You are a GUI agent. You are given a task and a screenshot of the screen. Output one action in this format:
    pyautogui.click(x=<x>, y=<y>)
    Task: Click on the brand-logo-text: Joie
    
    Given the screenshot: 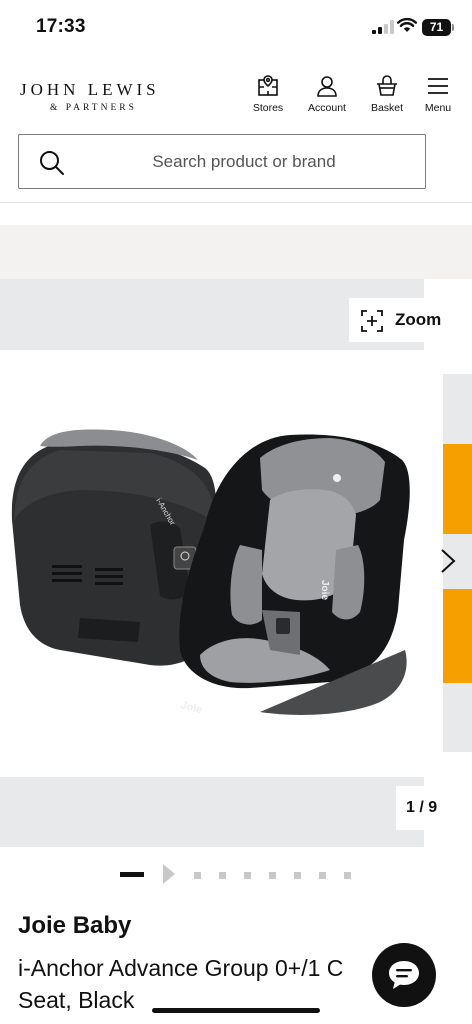 What is the action you would take?
    pyautogui.click(x=191, y=707)
    